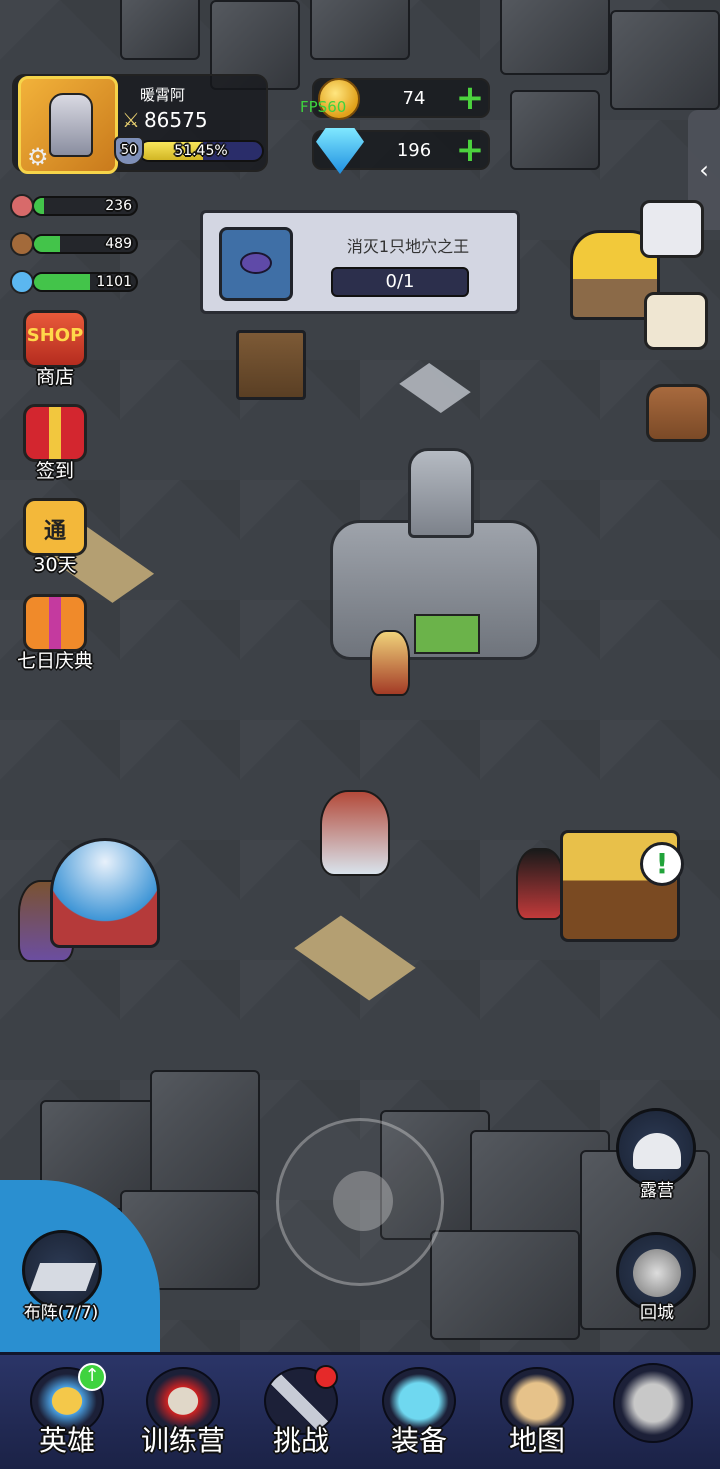  What do you see at coordinates (470, 98) in the screenshot?
I see `add-gold-button: +` at bounding box center [470, 98].